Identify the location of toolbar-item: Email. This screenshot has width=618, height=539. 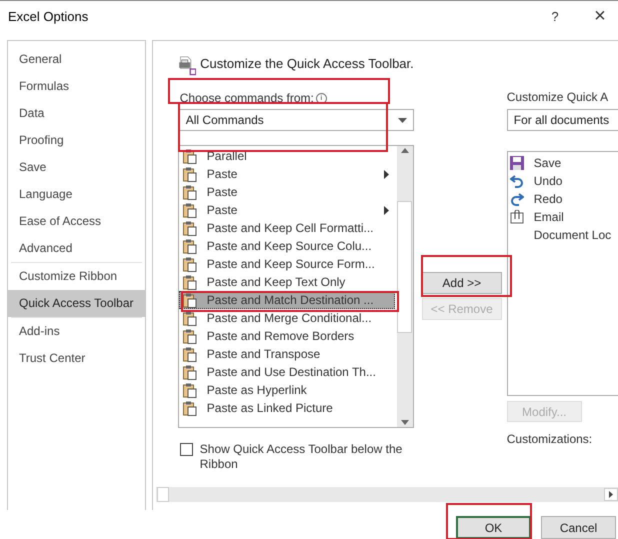
(563, 217).